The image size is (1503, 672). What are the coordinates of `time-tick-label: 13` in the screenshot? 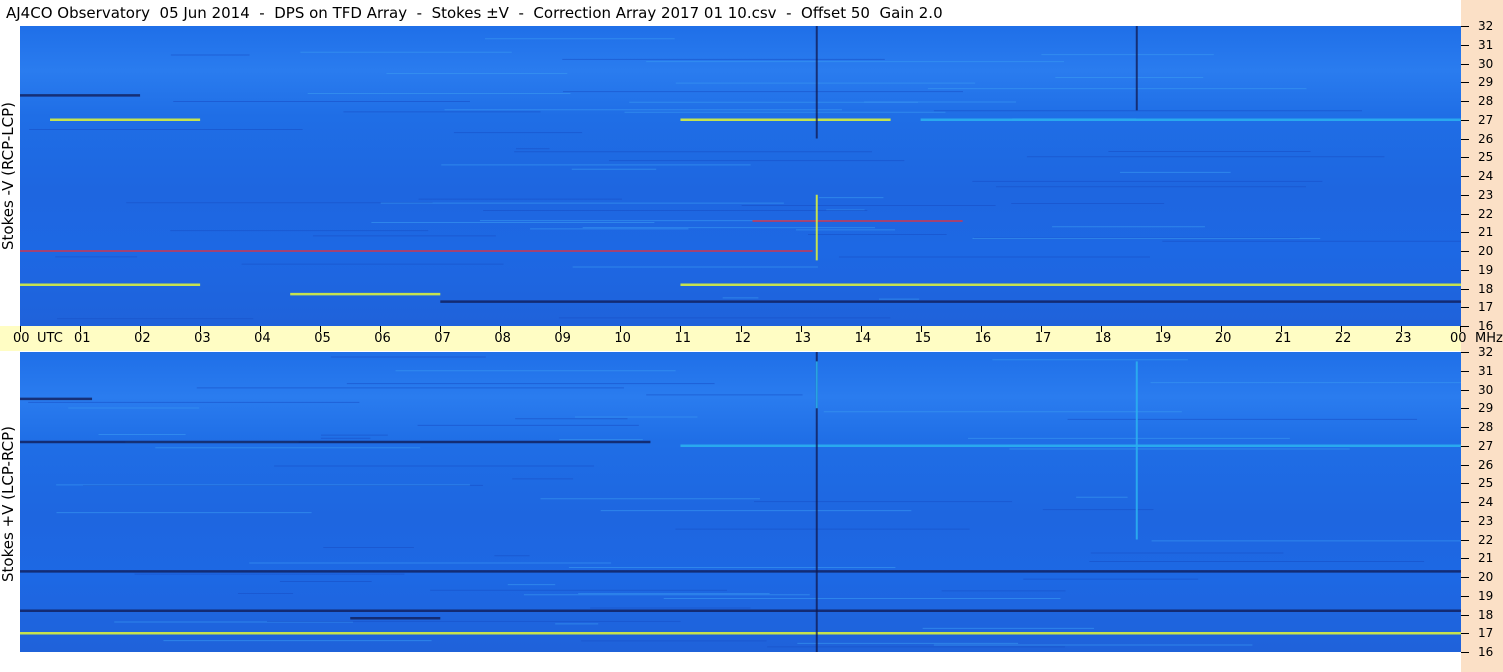 It's located at (803, 338).